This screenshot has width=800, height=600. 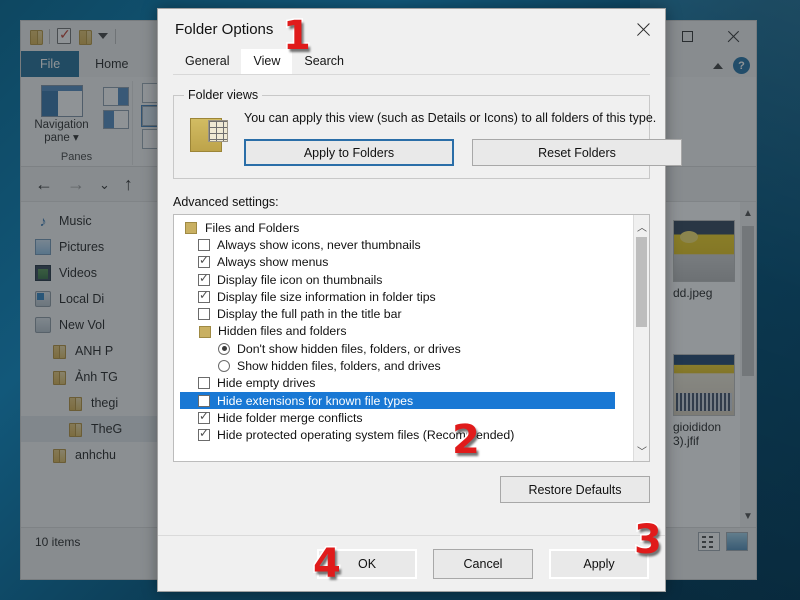 What do you see at coordinates (709, 541) in the screenshot?
I see `details-view-icon` at bounding box center [709, 541].